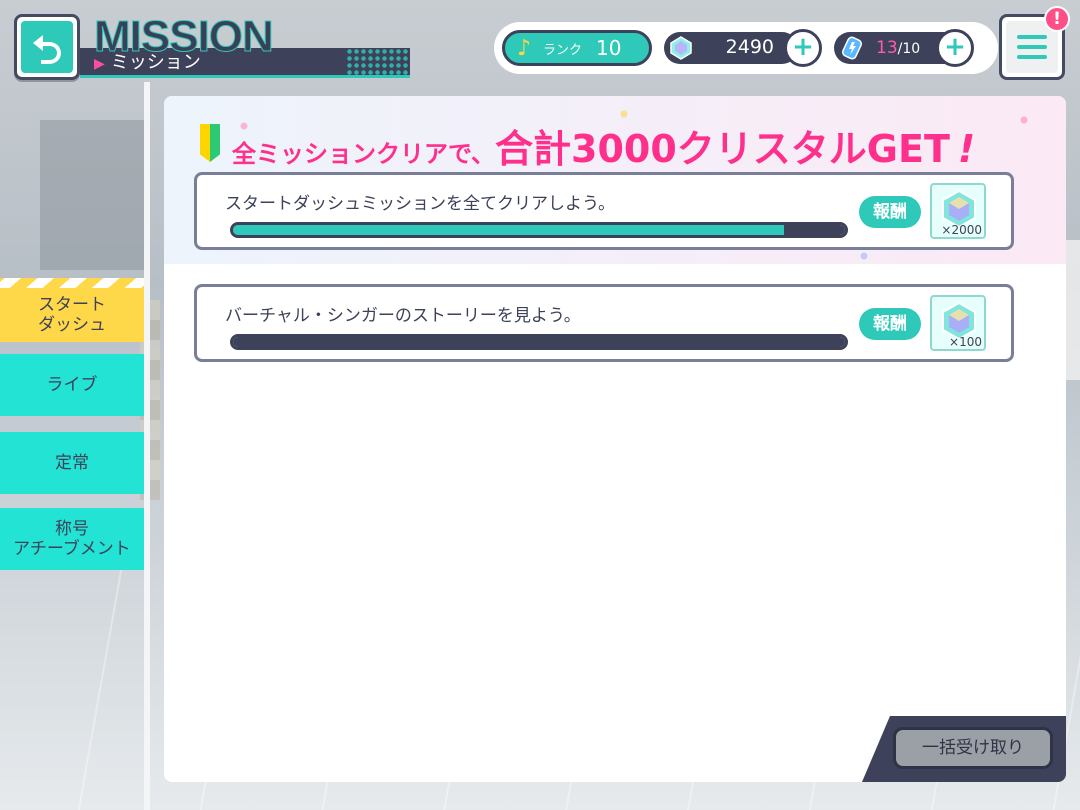  Describe the element at coordinates (72, 549) in the screenshot. I see `tab-label: アチーブメント` at that location.